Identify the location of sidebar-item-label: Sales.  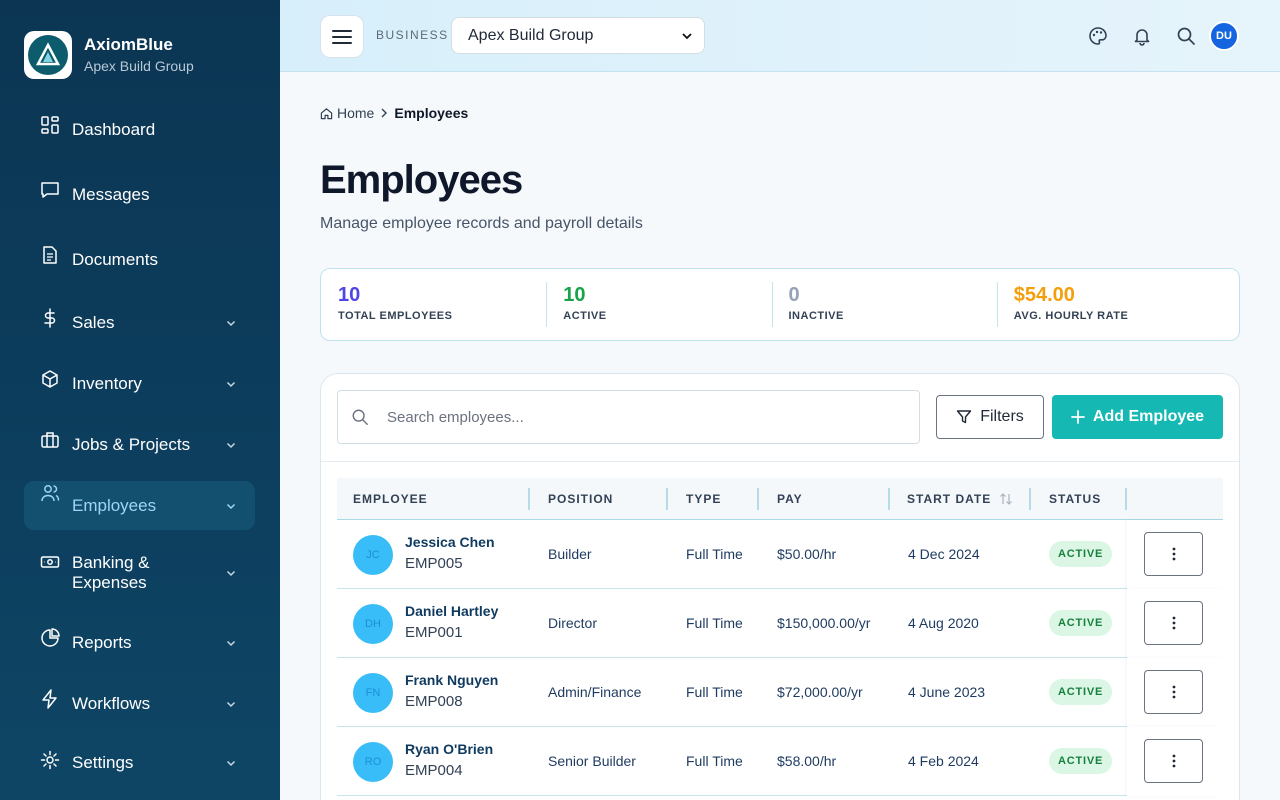
(93, 322).